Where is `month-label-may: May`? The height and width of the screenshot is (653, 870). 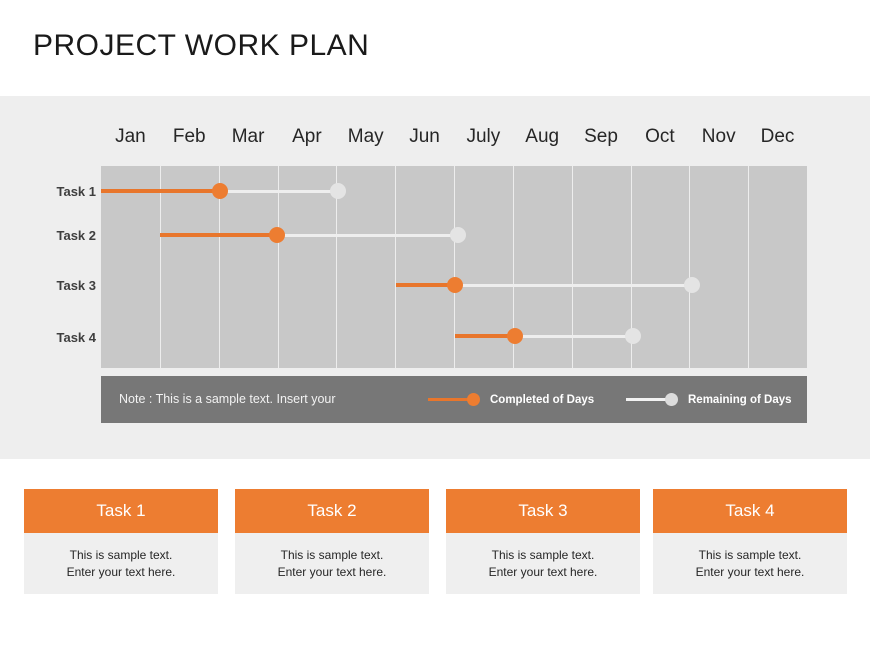 month-label-may: May is located at coordinates (365, 136).